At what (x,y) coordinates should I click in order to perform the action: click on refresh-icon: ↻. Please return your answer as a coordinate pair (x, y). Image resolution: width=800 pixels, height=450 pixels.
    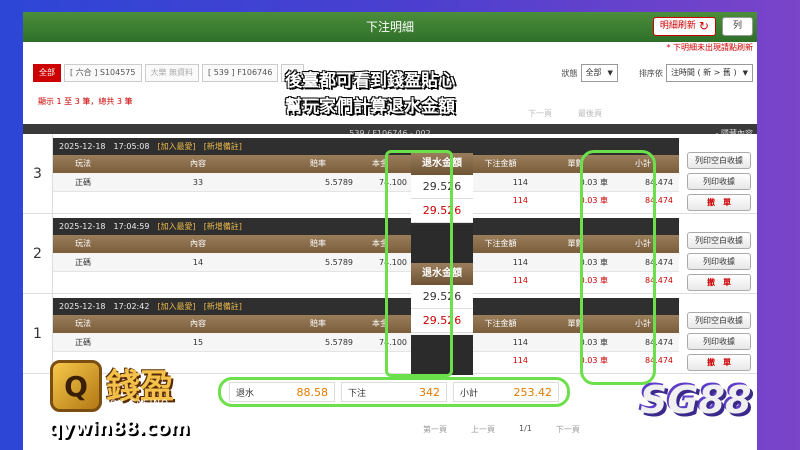
    Looking at the image, I should click on (703, 26).